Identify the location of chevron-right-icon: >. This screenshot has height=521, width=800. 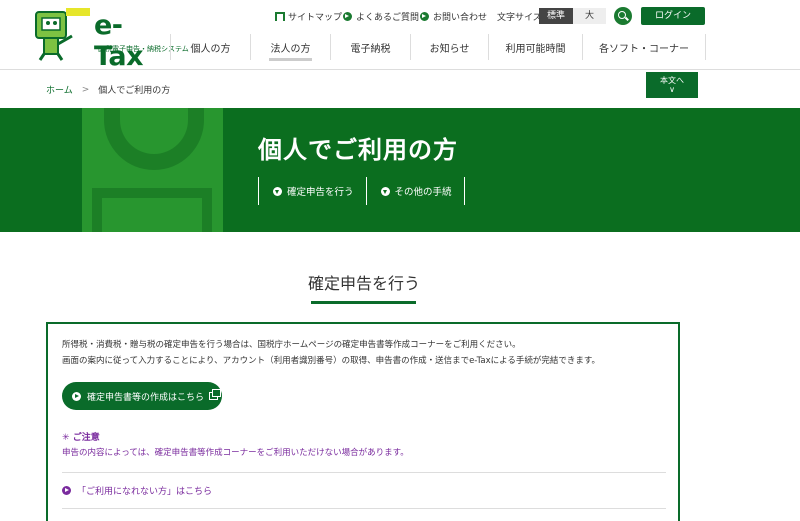
(85, 89).